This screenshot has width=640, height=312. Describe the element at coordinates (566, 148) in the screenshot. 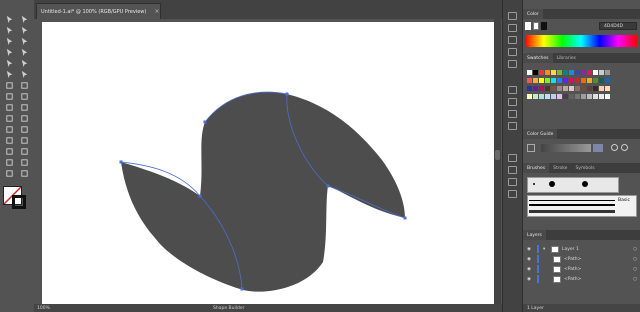

I see `color-guide-harmony` at that location.